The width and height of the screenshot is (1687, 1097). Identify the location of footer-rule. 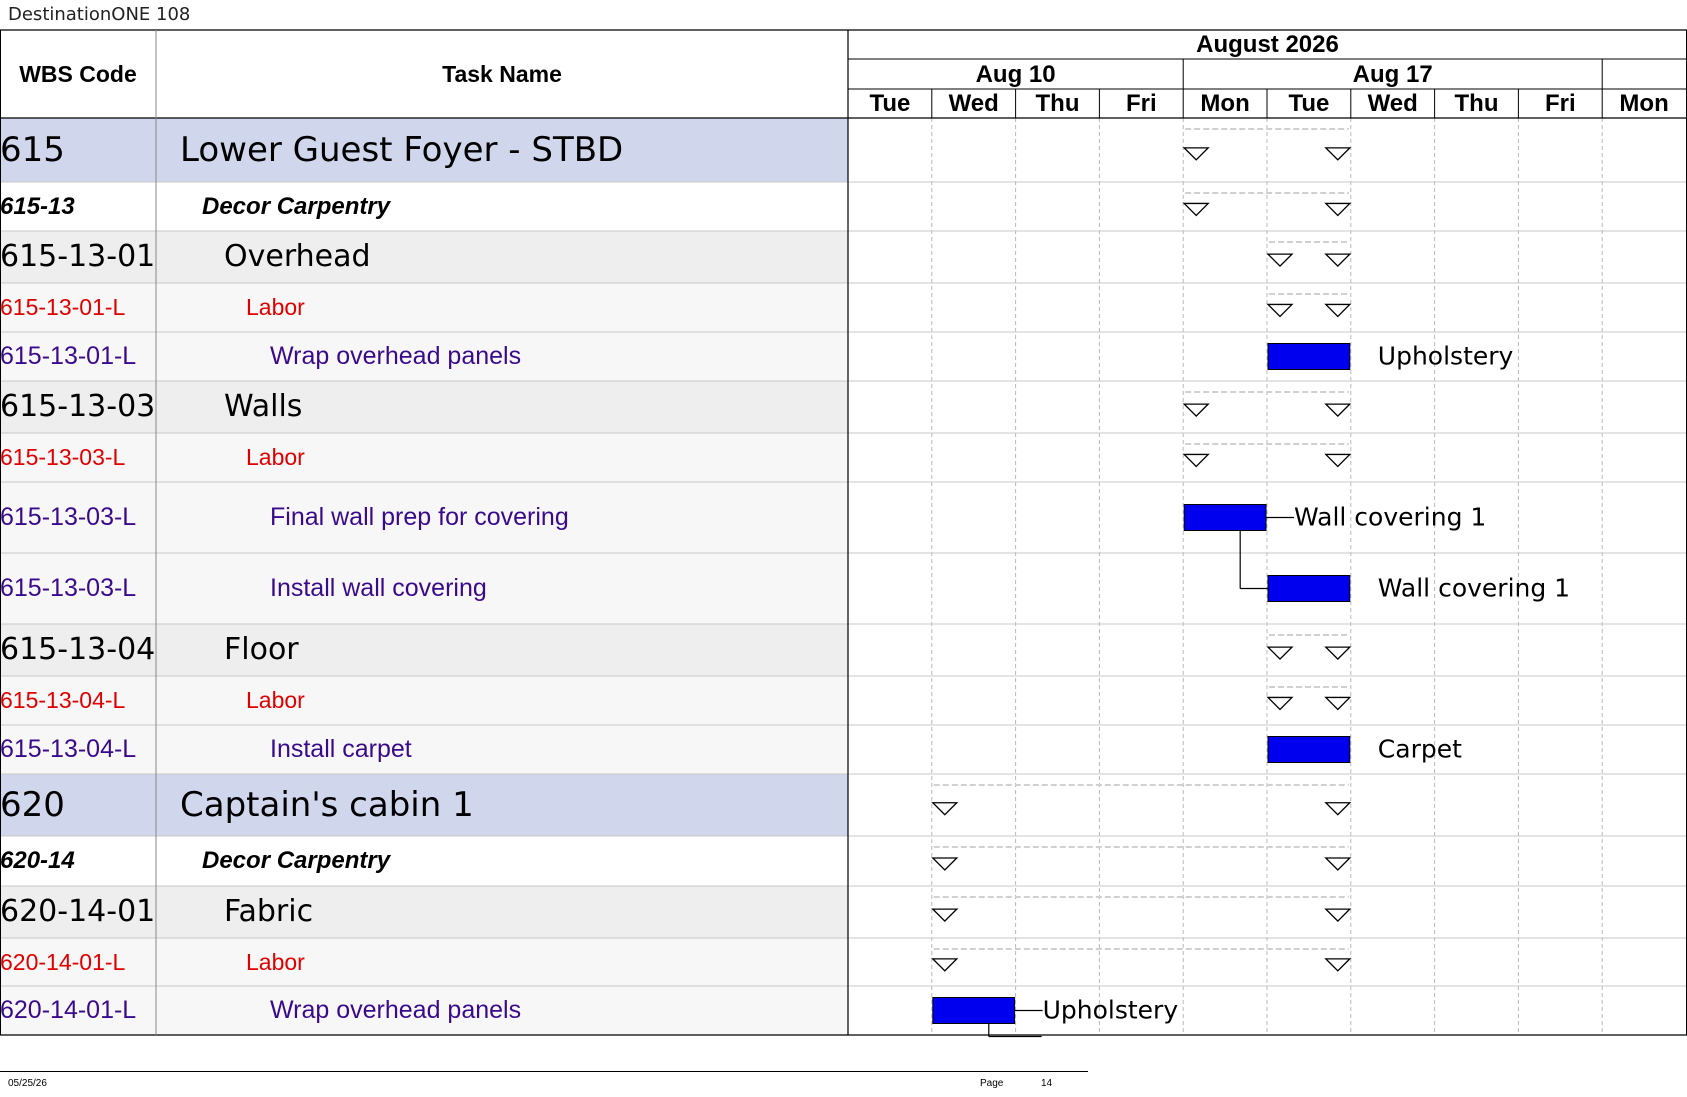
(544, 1071).